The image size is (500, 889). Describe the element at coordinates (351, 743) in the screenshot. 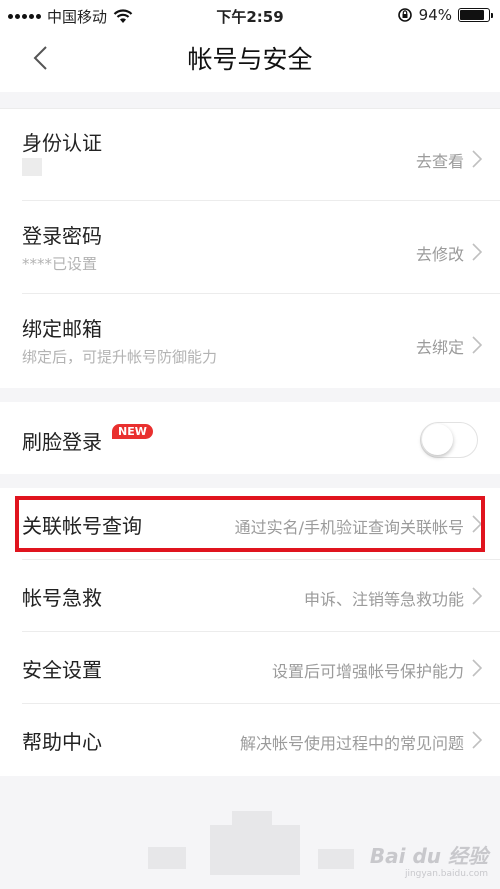

I see `menu-item-hint: 解决帐号使用过程中的常见问题` at that location.